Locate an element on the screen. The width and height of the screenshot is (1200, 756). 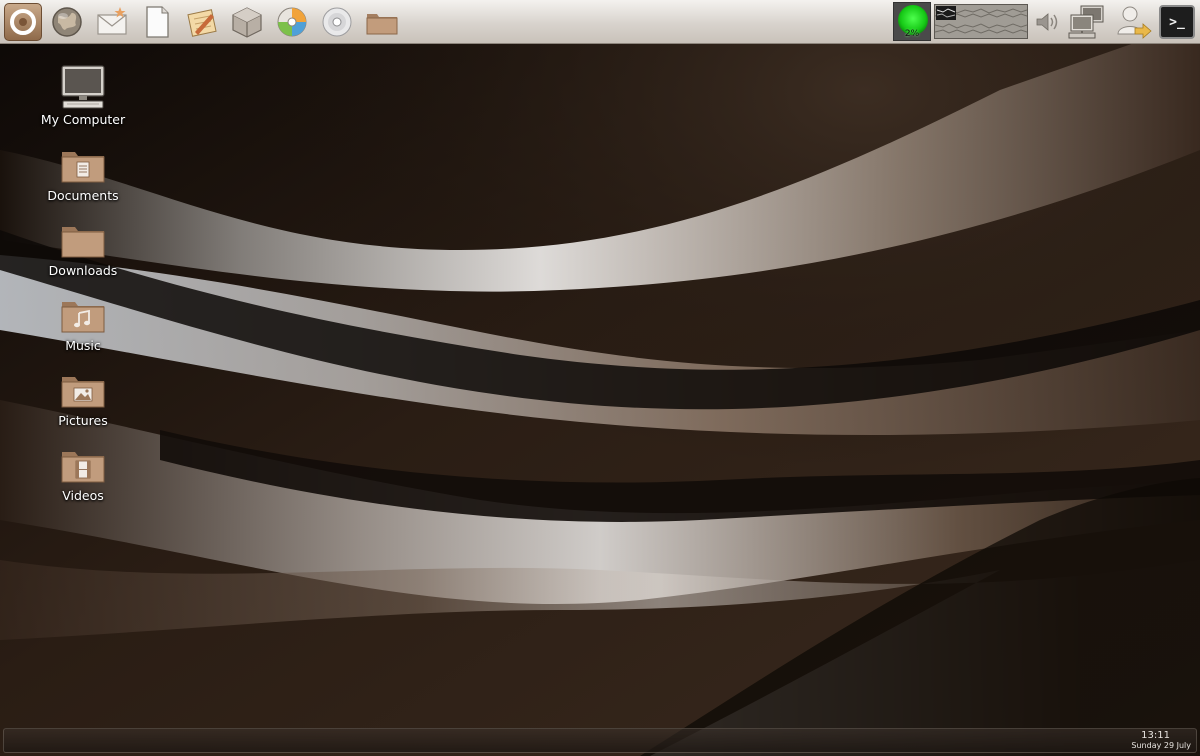
media-player-launcher is located at coordinates (292, 22).